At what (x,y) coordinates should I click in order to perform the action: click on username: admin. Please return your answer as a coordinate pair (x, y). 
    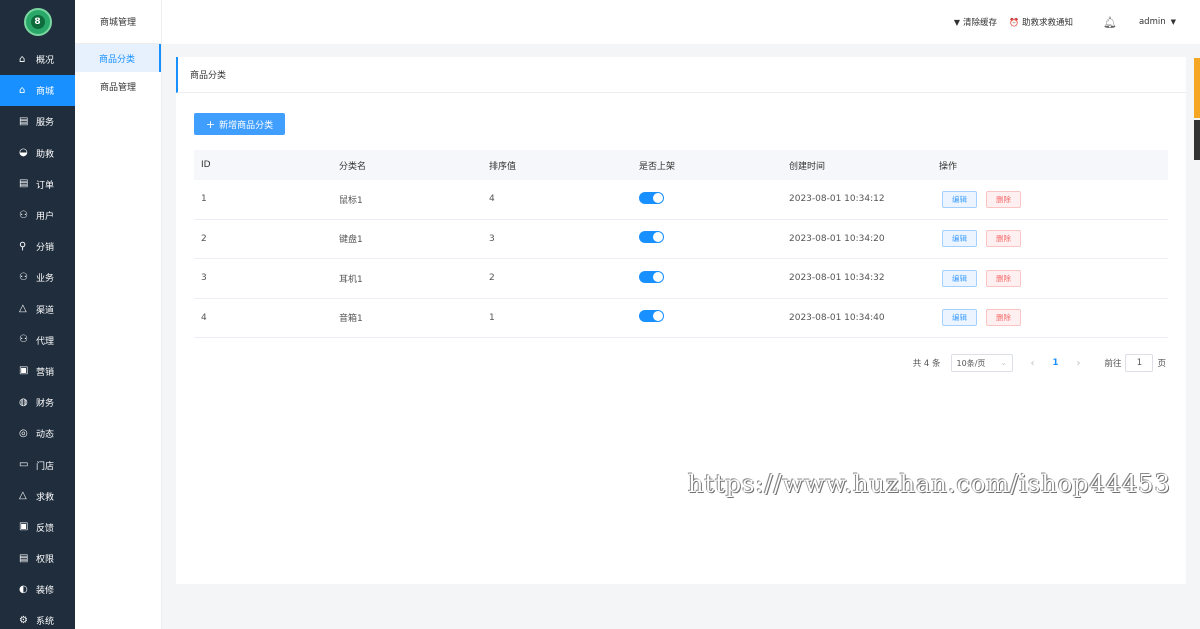
    Looking at the image, I should click on (1152, 22).